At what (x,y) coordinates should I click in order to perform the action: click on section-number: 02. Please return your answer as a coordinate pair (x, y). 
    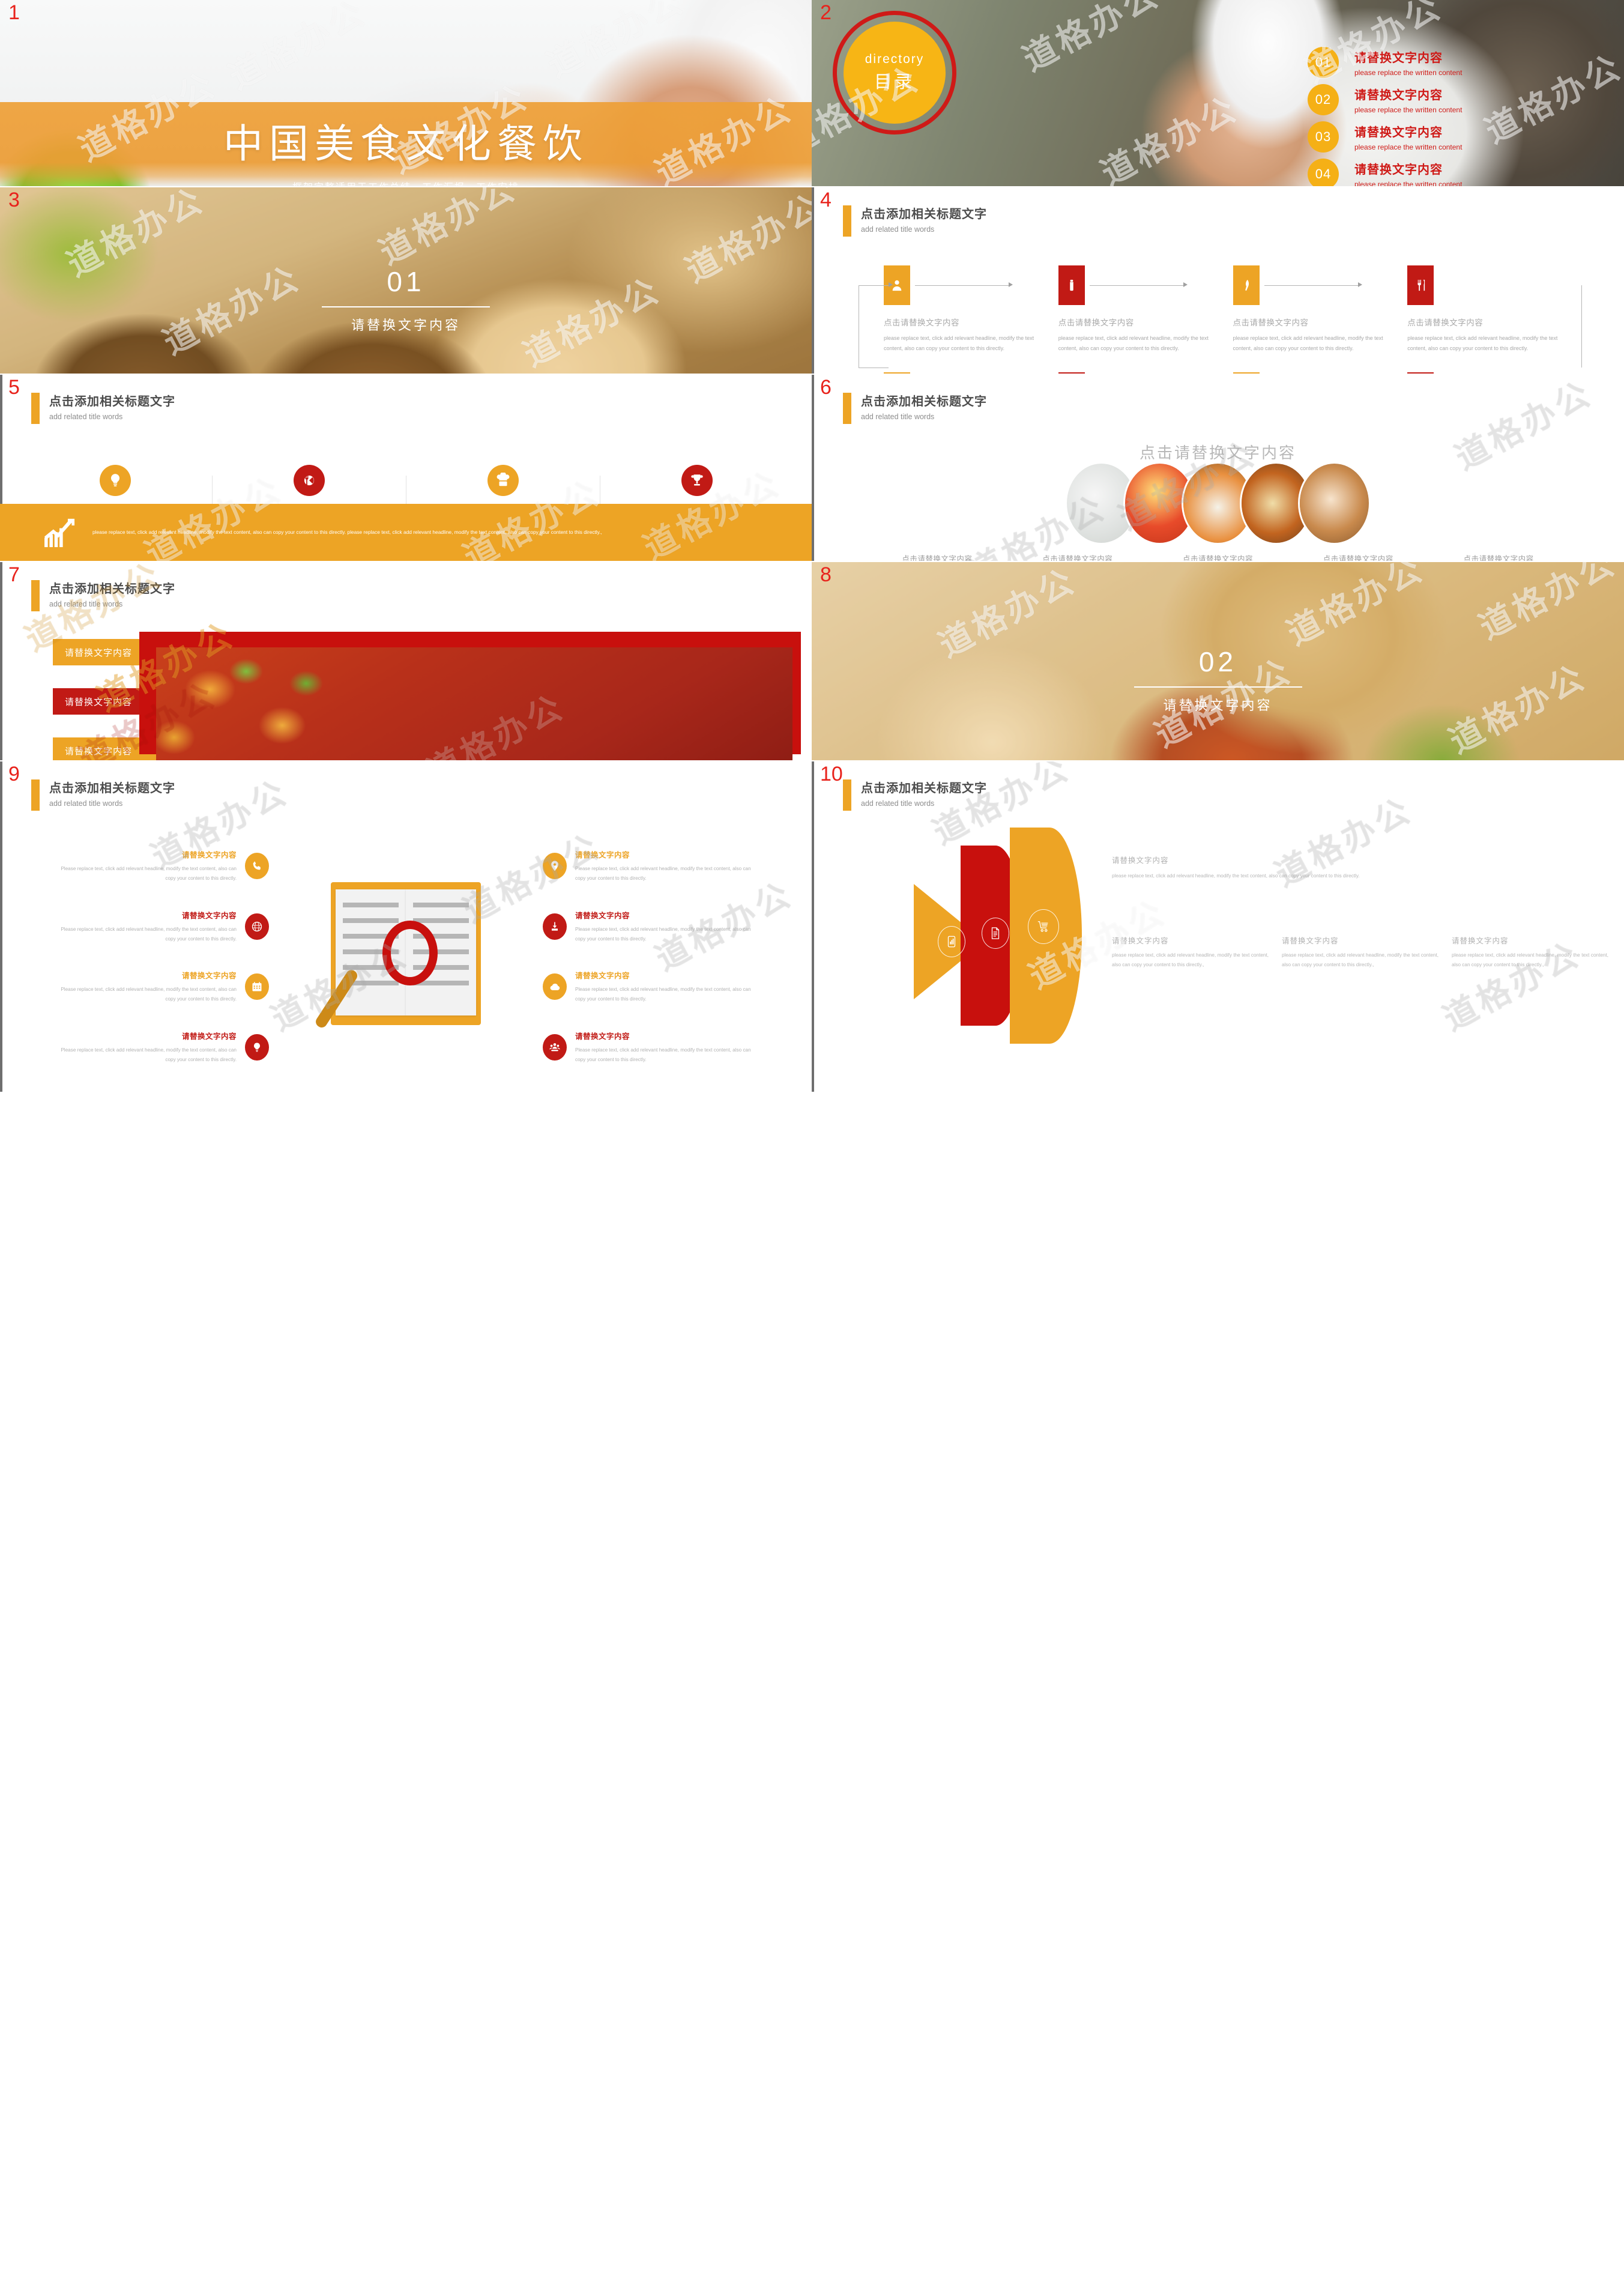
    Looking at the image, I should click on (1217, 661).